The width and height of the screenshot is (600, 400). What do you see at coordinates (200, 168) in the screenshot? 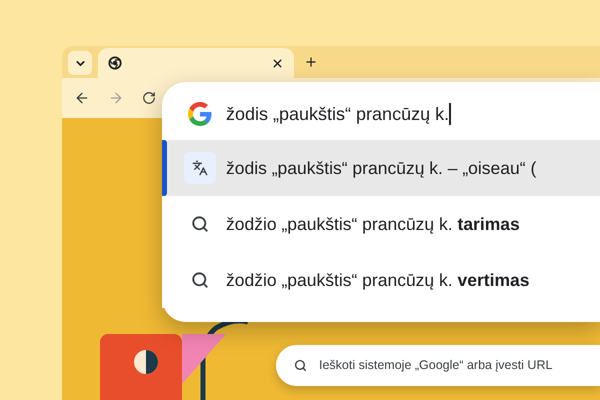
I see `translate-icon` at bounding box center [200, 168].